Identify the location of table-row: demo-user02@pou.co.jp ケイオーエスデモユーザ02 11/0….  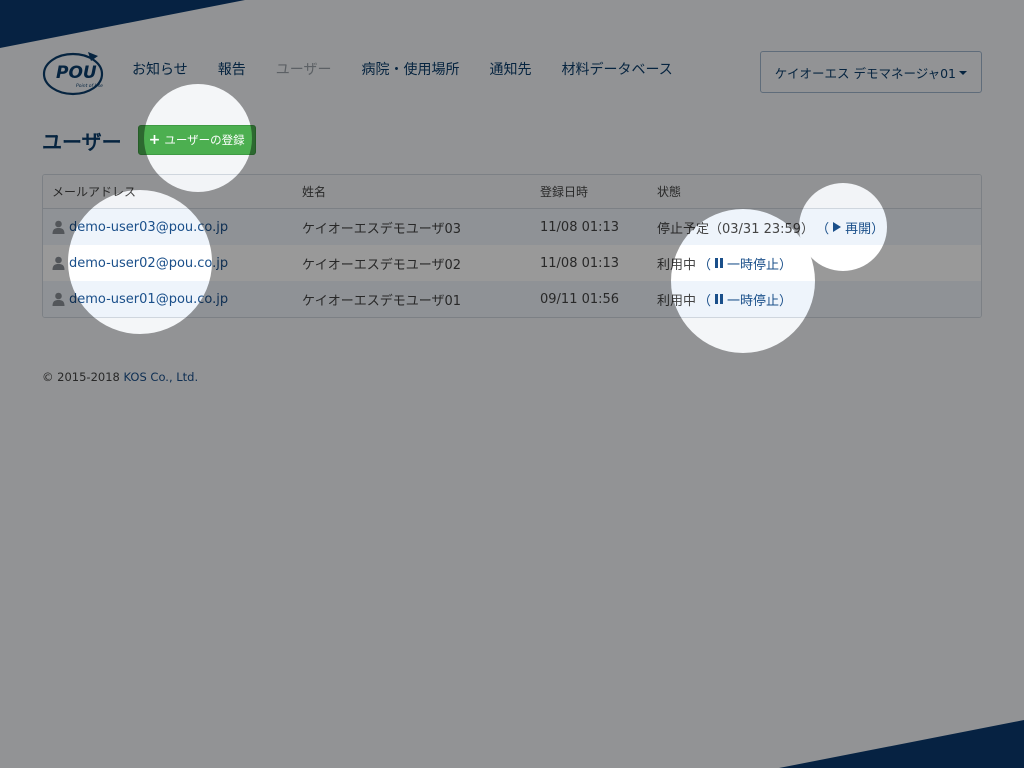
(512, 263).